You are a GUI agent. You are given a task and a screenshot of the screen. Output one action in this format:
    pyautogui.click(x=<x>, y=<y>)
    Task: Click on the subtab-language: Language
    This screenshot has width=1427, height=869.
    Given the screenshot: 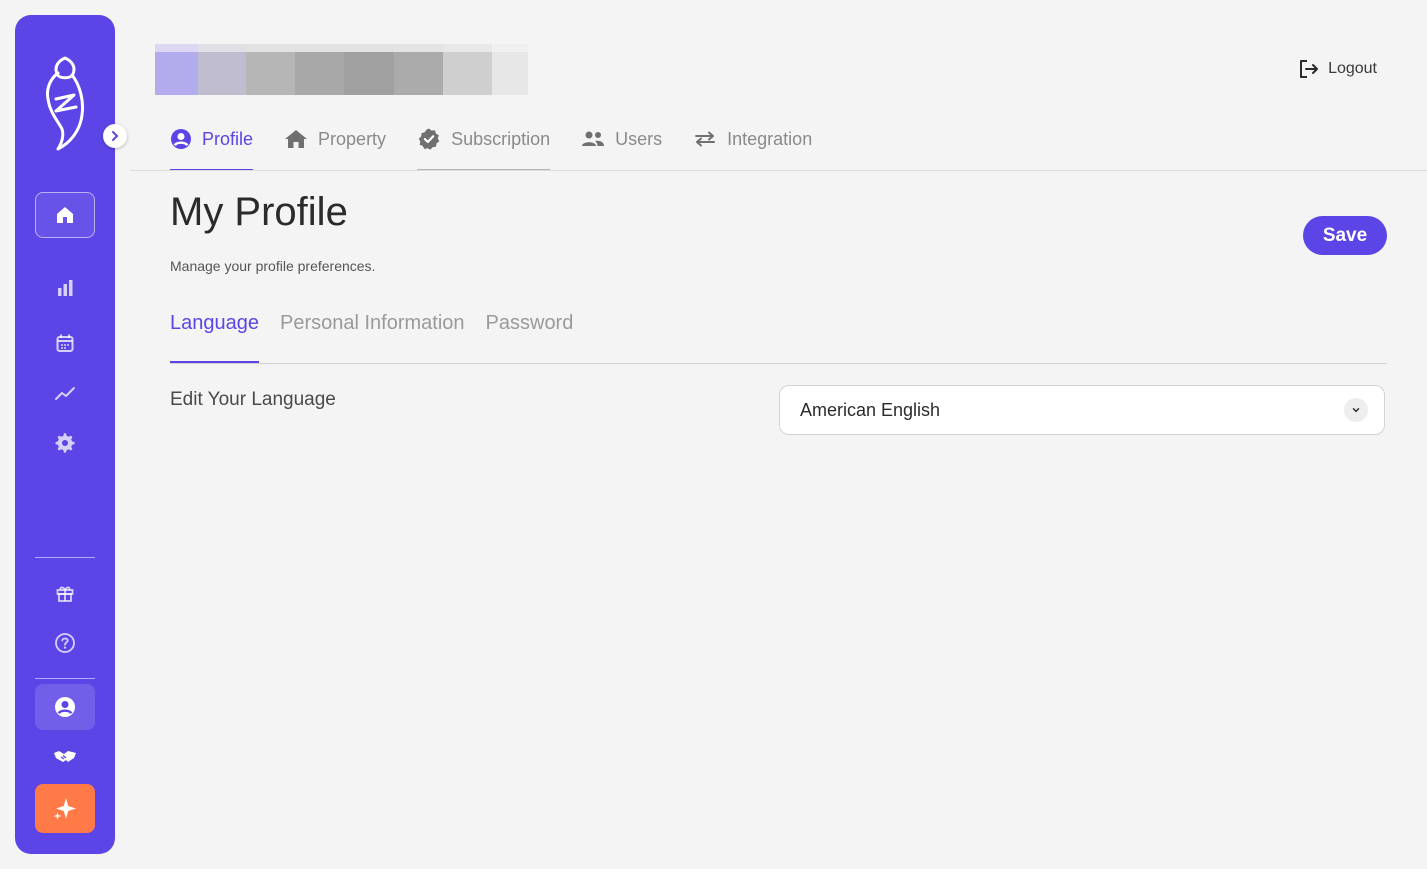 What is the action you would take?
    pyautogui.click(x=214, y=337)
    